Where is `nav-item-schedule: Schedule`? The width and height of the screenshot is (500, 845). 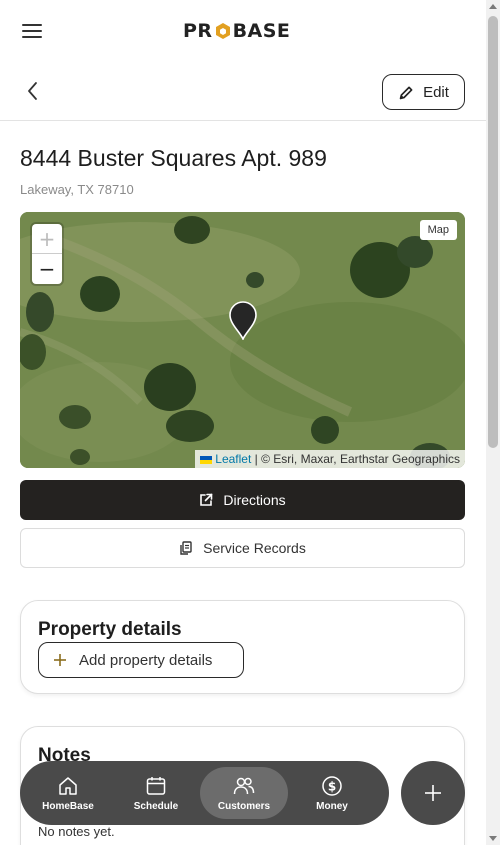
nav-item-schedule: Schedule is located at coordinates (156, 793).